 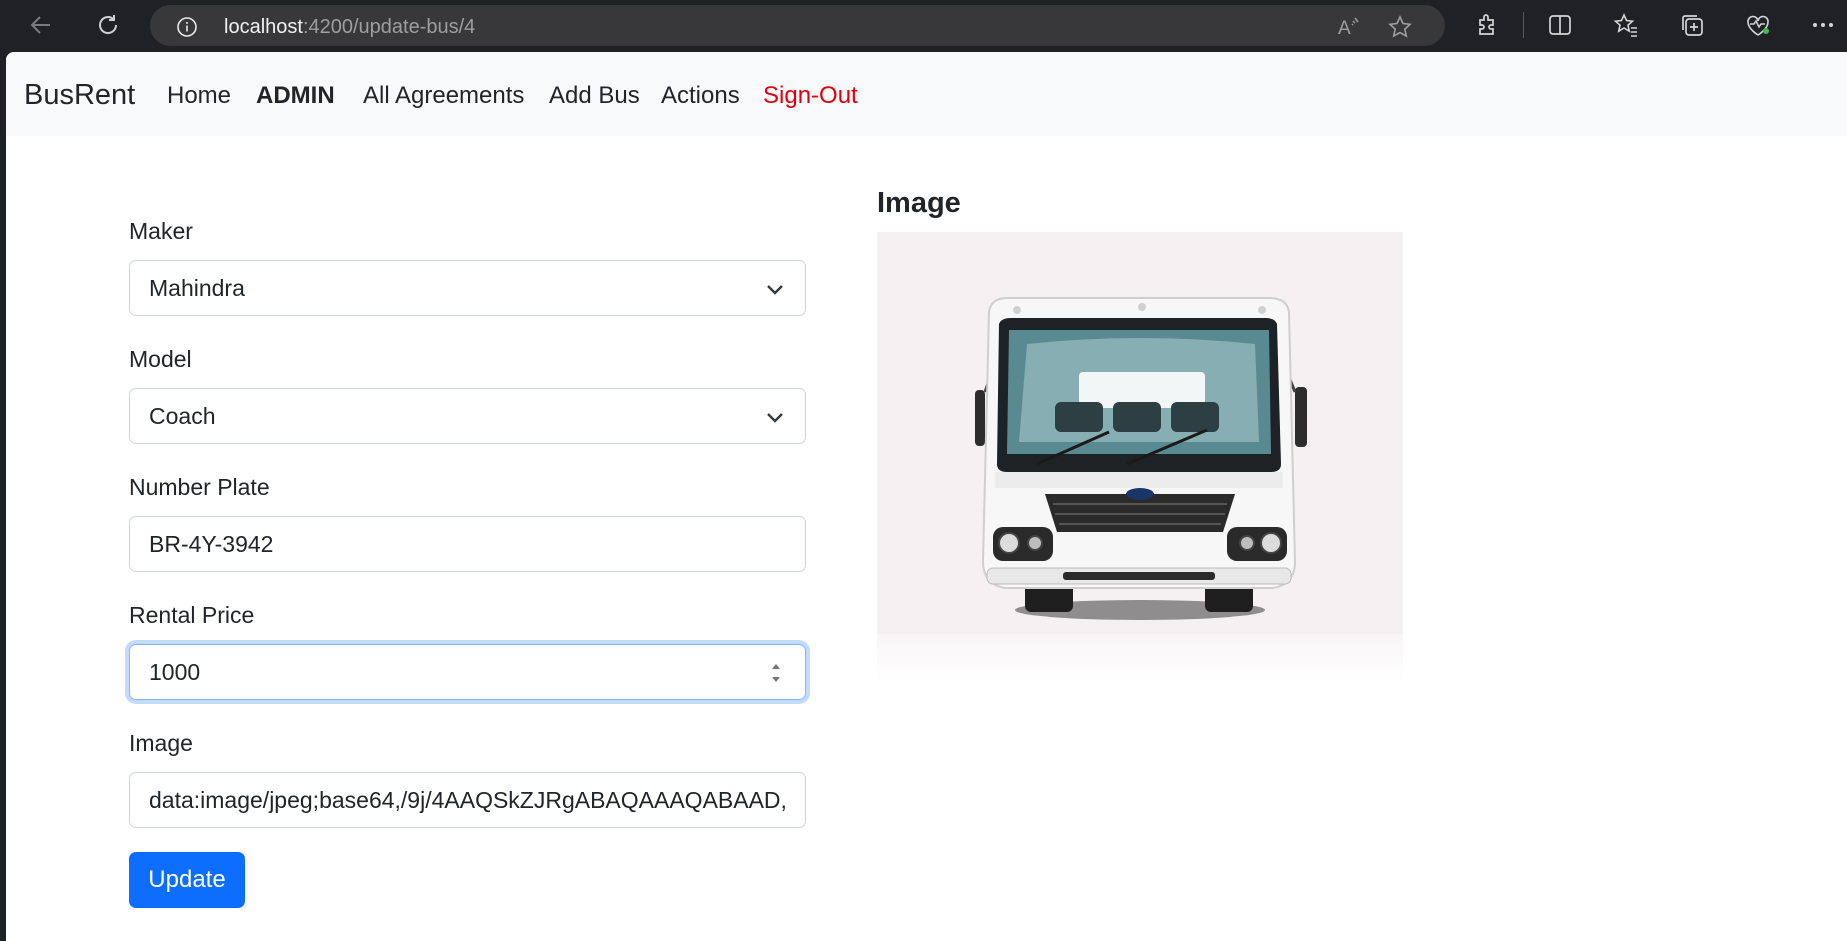 What do you see at coordinates (1692, 25) in the screenshot?
I see `collections-icon` at bounding box center [1692, 25].